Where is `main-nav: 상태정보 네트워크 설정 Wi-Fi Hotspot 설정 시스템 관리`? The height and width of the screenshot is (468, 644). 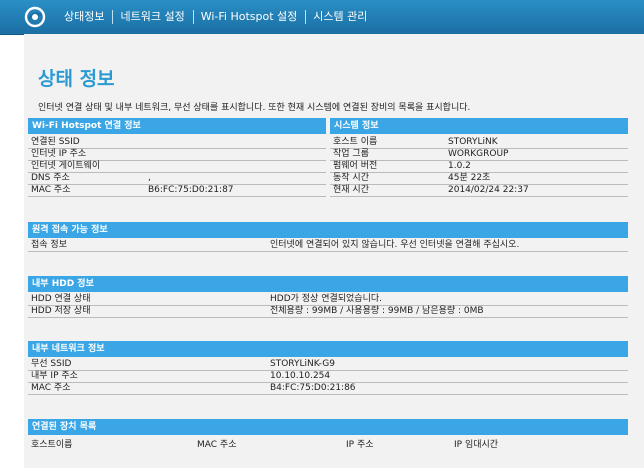
main-nav: 상태정보 네트워크 설정 Wi-Fi Hotspot 설정 시스템 관리 is located at coordinates (215, 17).